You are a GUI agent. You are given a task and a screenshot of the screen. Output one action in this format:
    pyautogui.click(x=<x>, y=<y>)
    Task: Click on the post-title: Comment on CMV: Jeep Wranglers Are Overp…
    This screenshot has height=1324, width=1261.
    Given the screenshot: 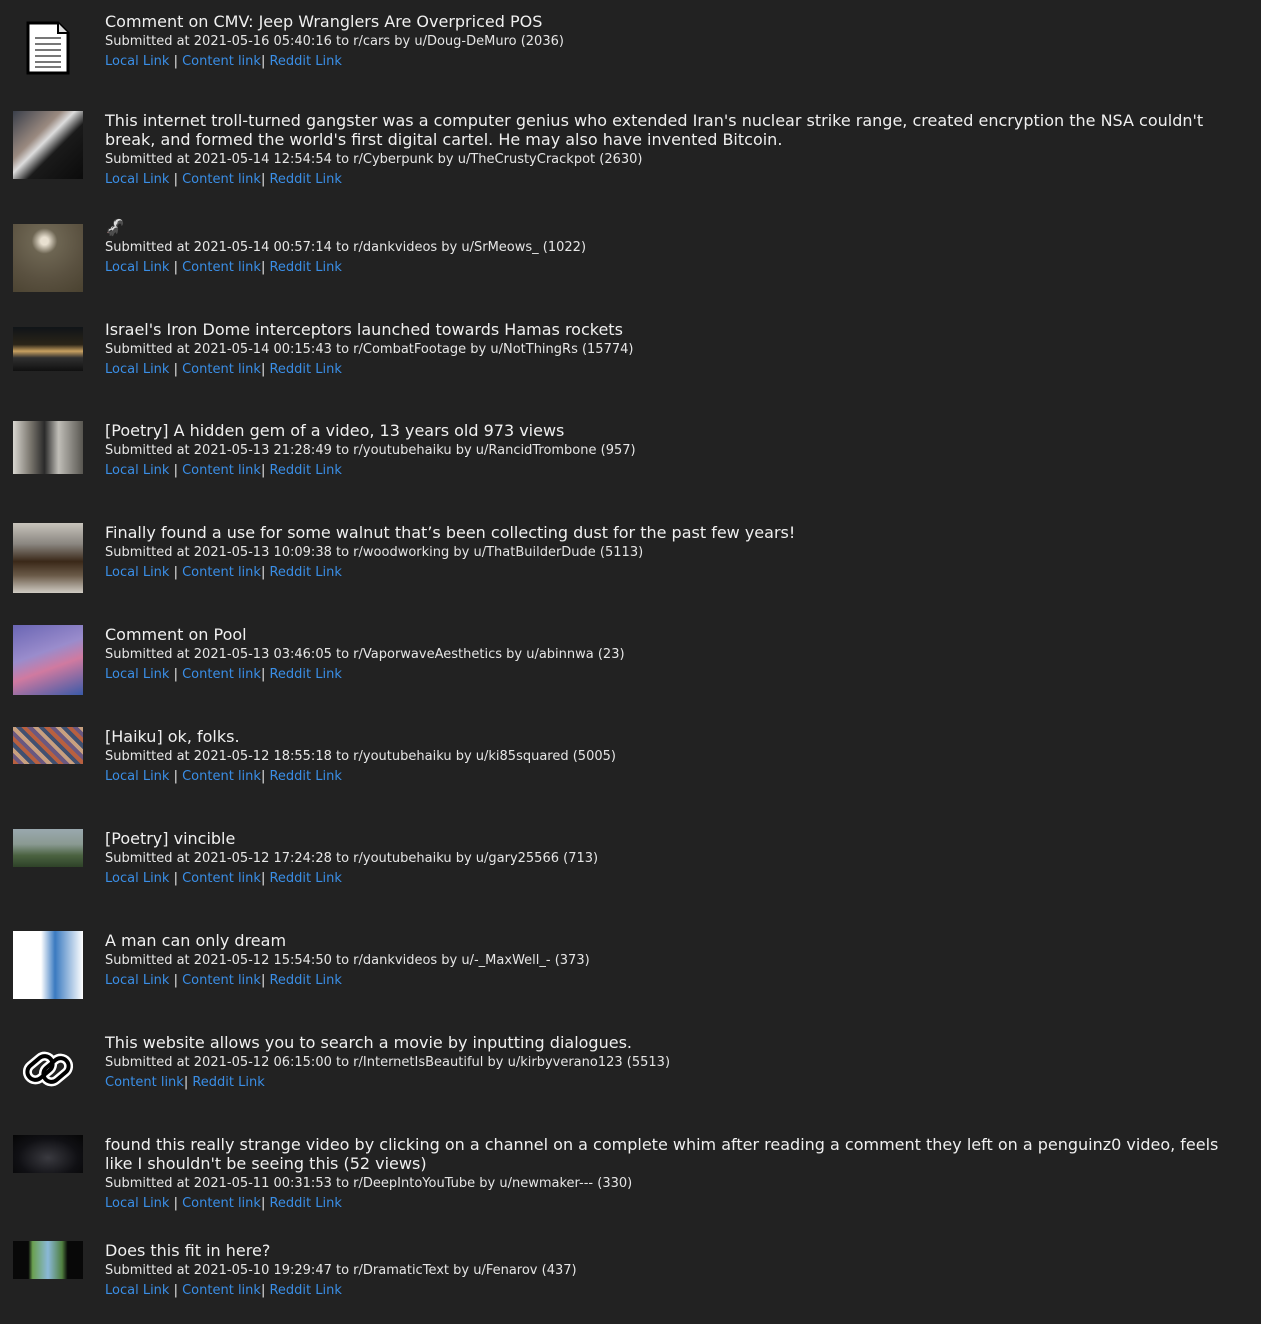 What is the action you would take?
    pyautogui.click(x=324, y=21)
    